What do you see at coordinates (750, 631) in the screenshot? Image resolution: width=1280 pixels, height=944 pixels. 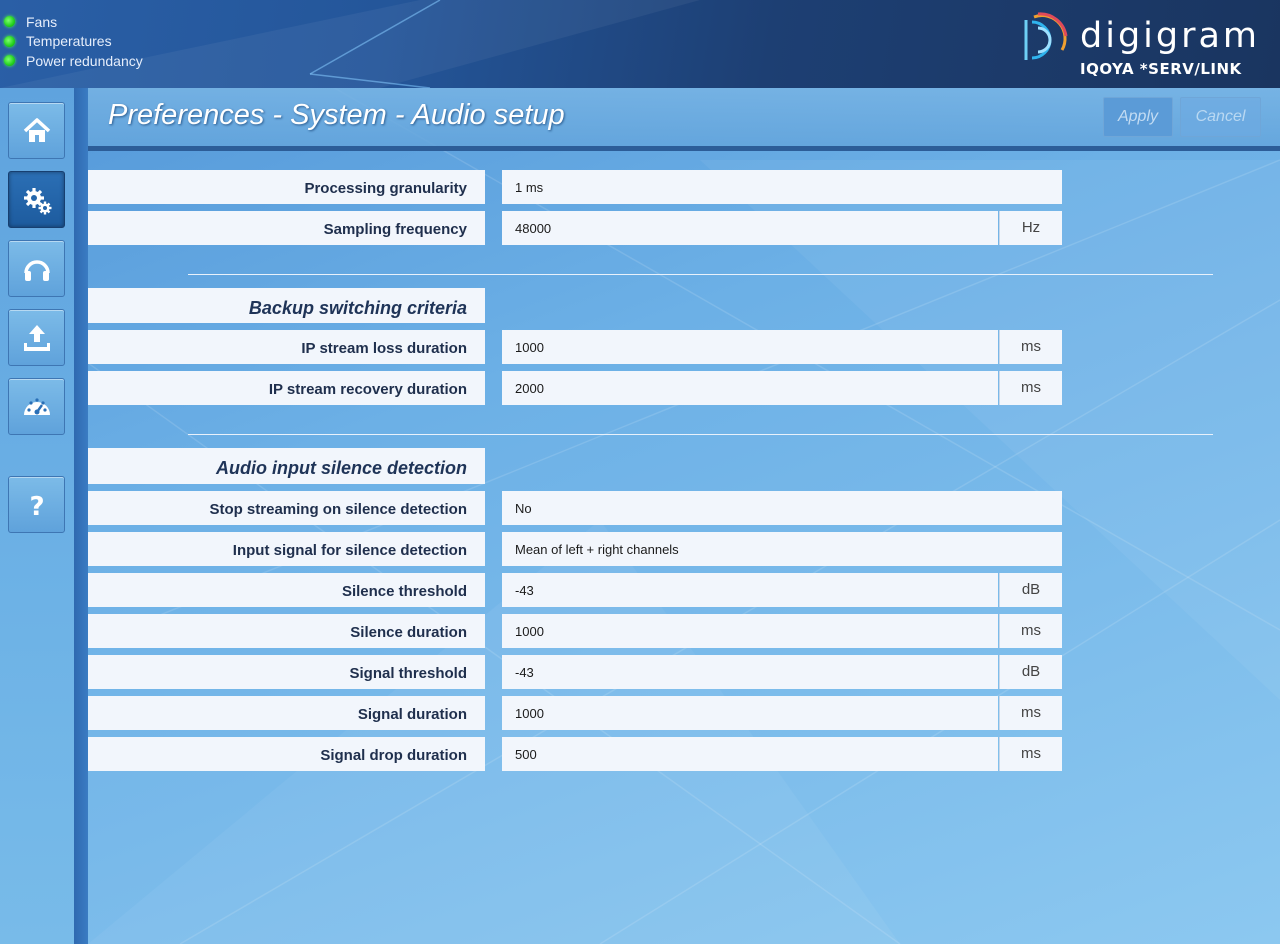 I see `silence-duration-input: 1000` at bounding box center [750, 631].